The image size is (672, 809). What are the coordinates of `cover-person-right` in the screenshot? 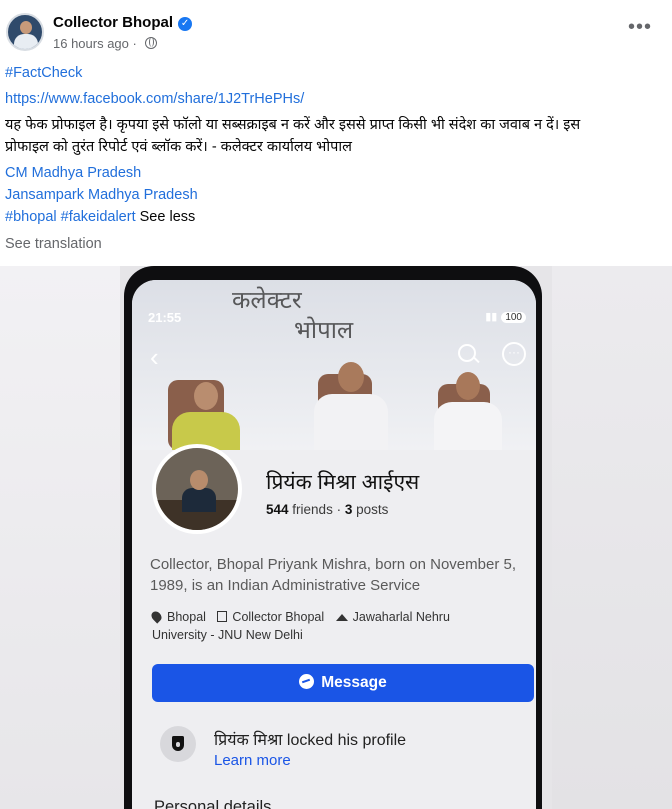 It's located at (468, 410).